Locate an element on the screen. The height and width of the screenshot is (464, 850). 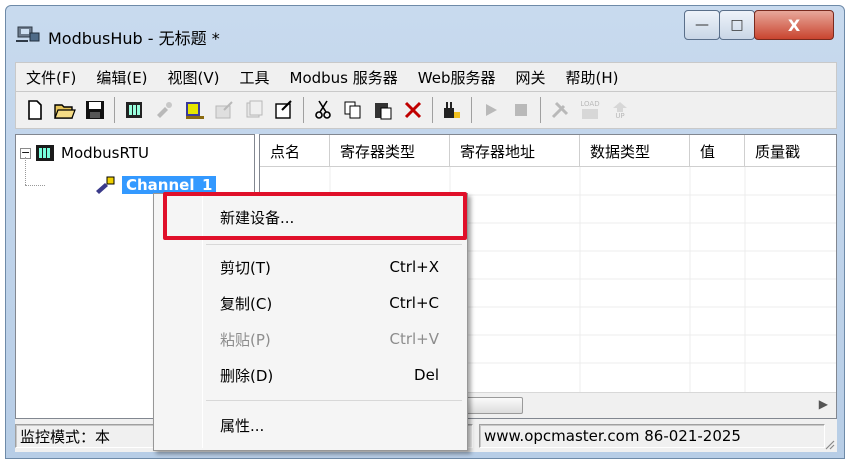
delete-button is located at coordinates (413, 110).